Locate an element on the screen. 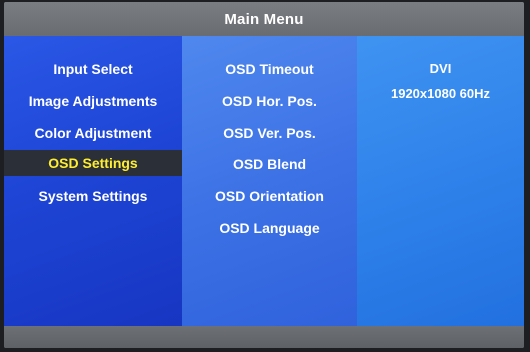 This screenshot has height=352, width=530. menu-item-label: Image Adjustments is located at coordinates (93, 101).